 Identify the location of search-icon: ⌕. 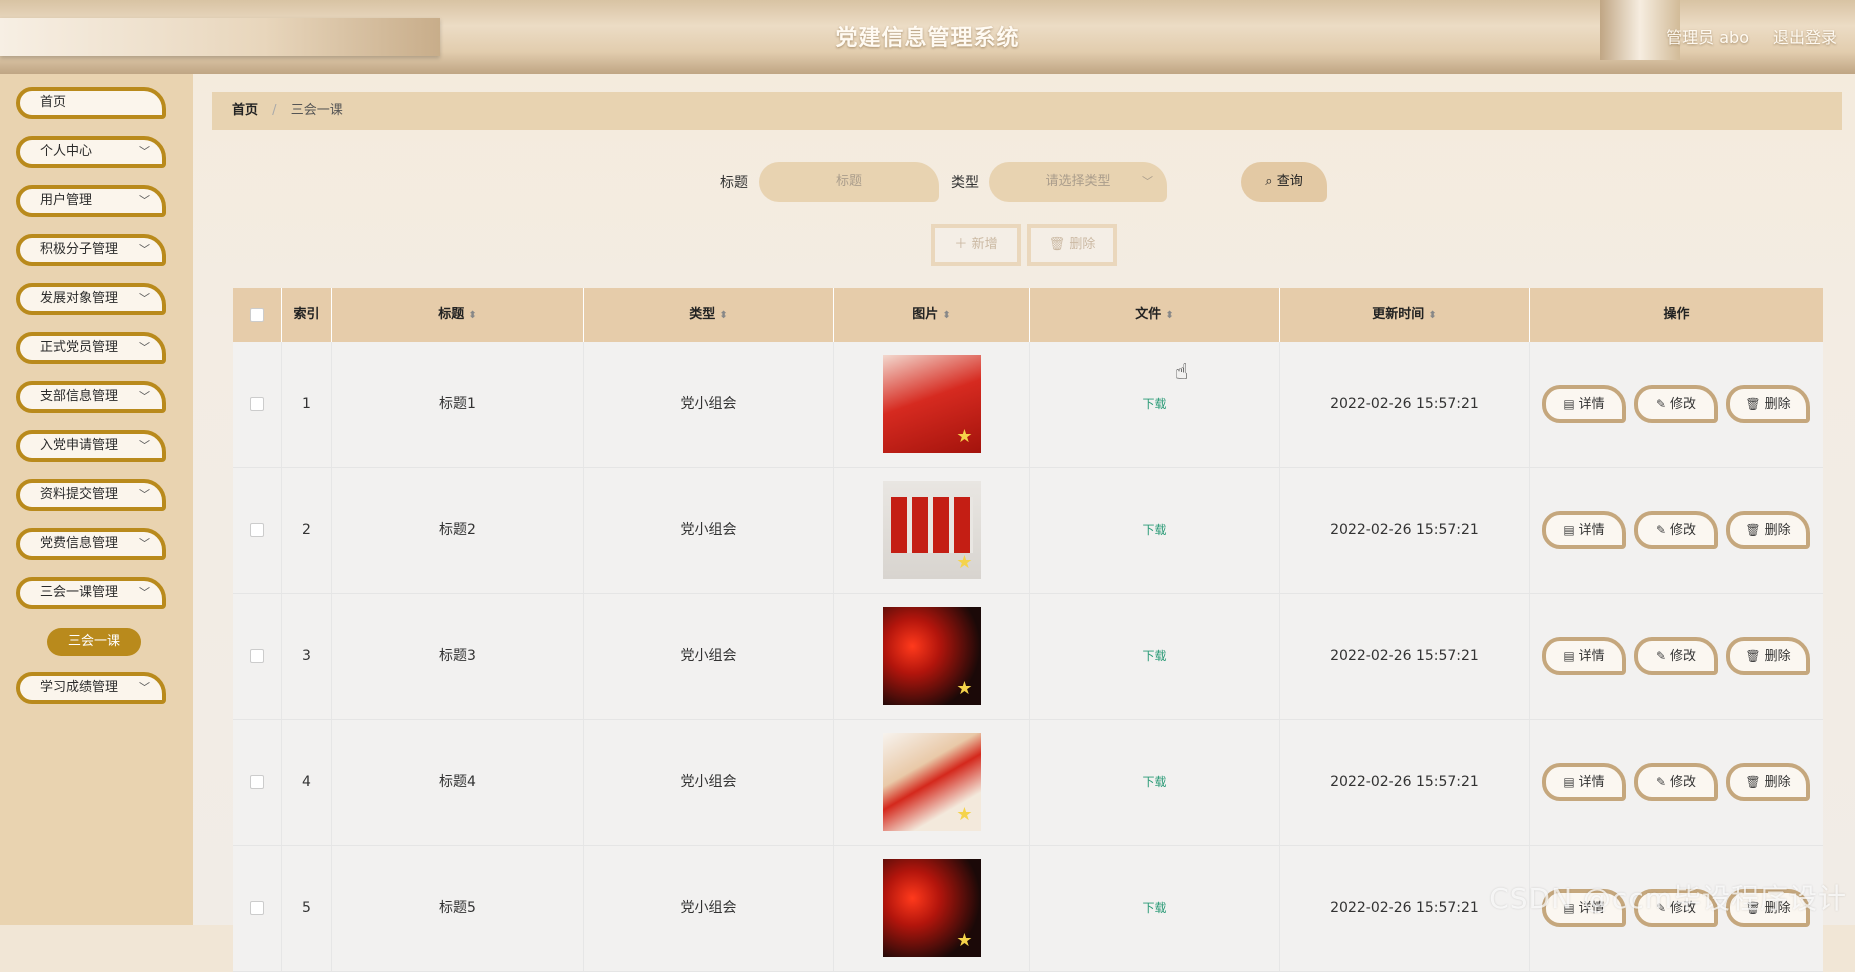
(1269, 181).